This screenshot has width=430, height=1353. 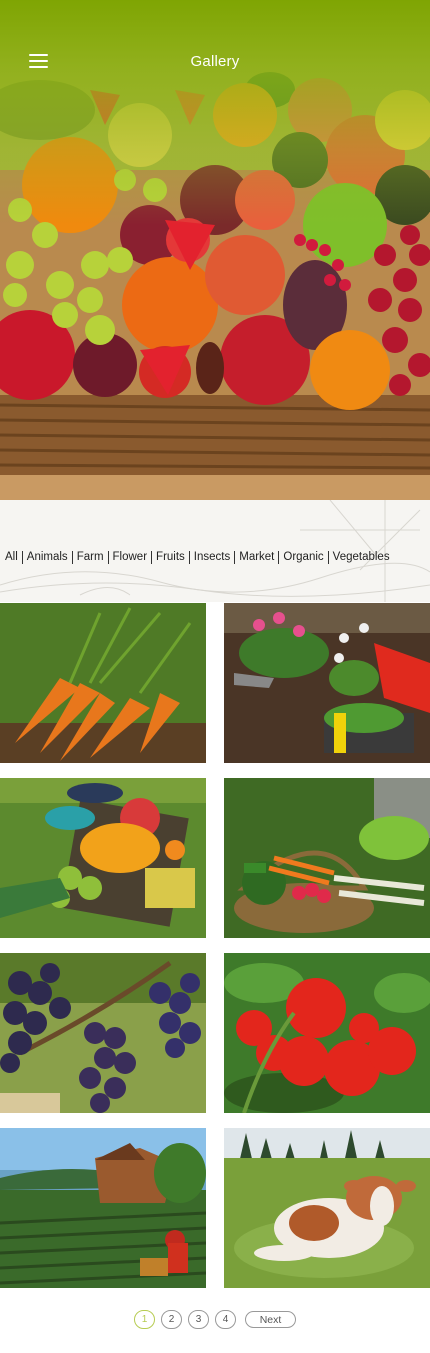 What do you see at coordinates (215, 61) in the screenshot?
I see `page-title: Gallery` at bounding box center [215, 61].